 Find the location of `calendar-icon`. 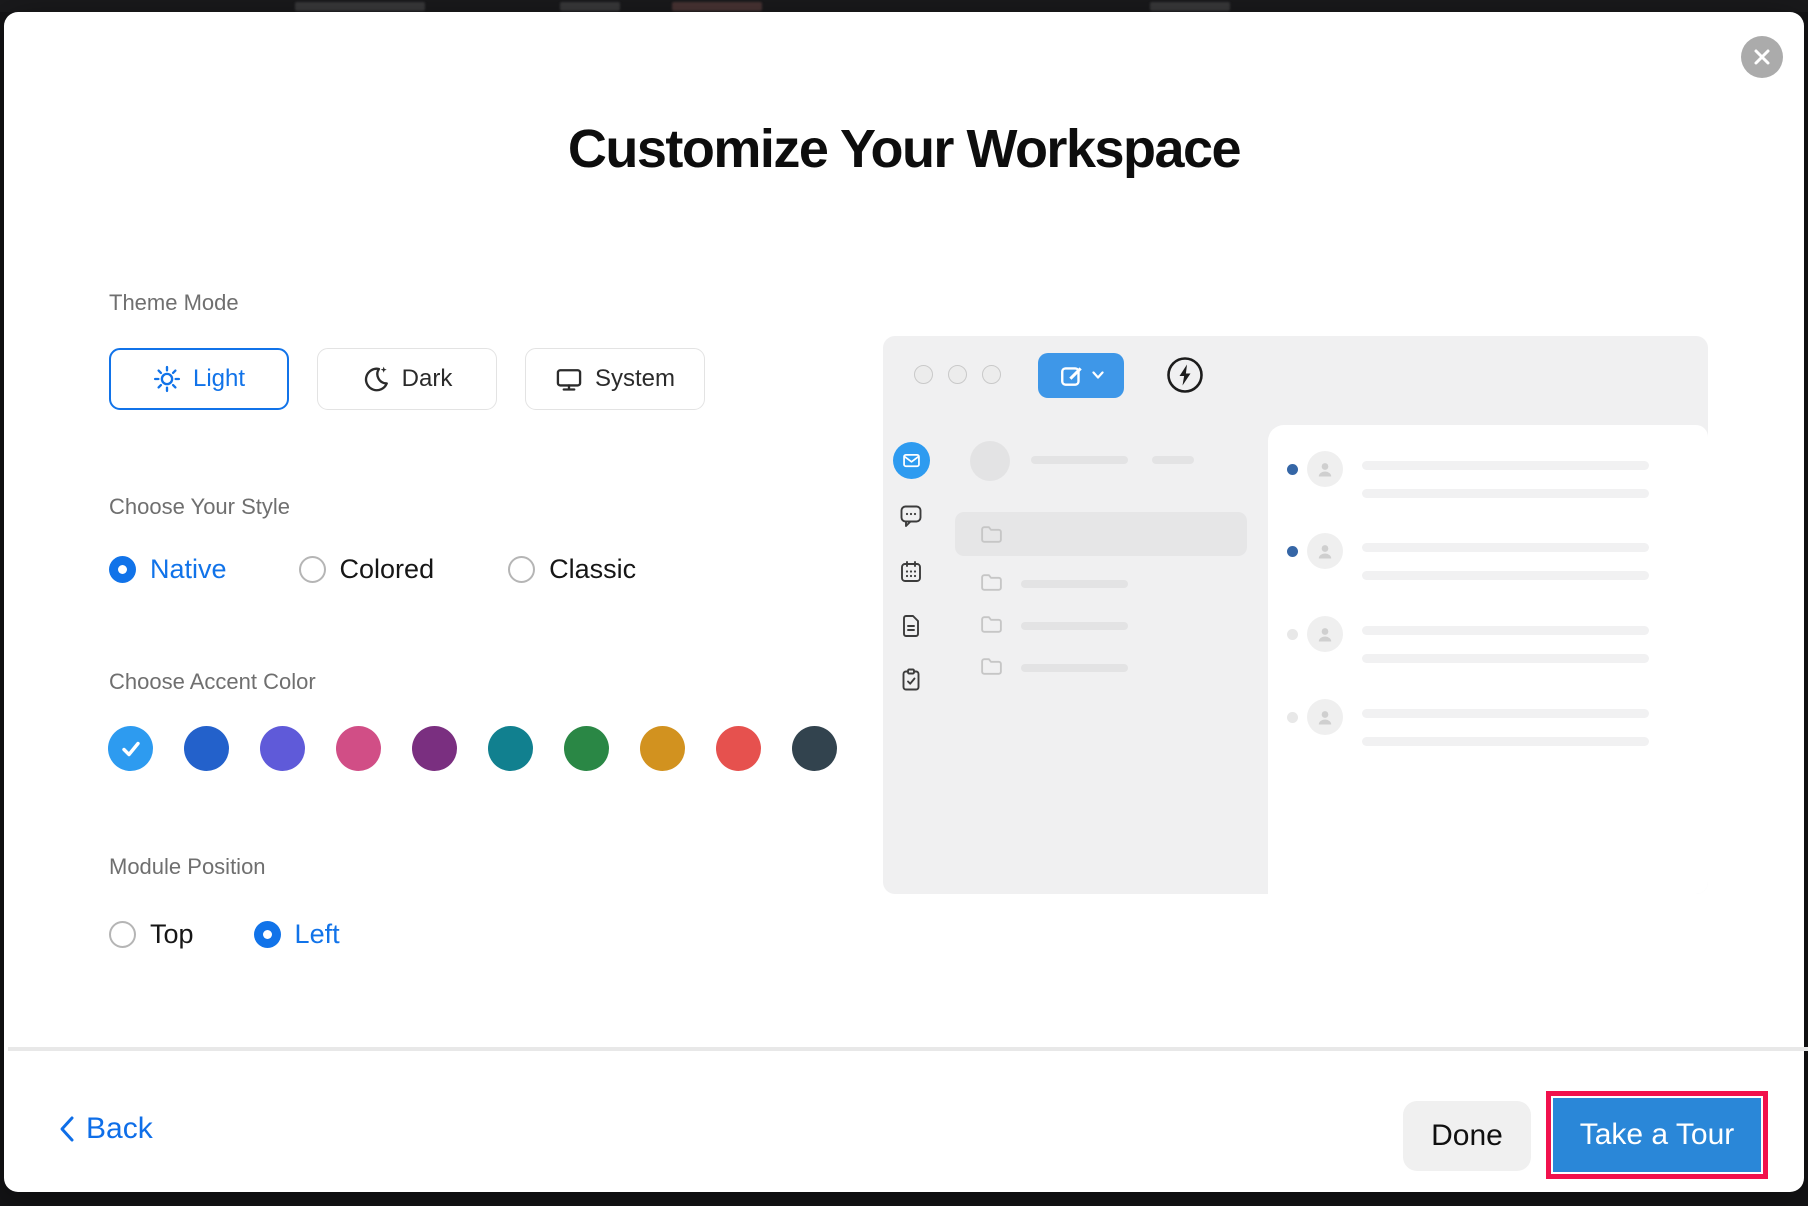

calendar-icon is located at coordinates (911, 571).